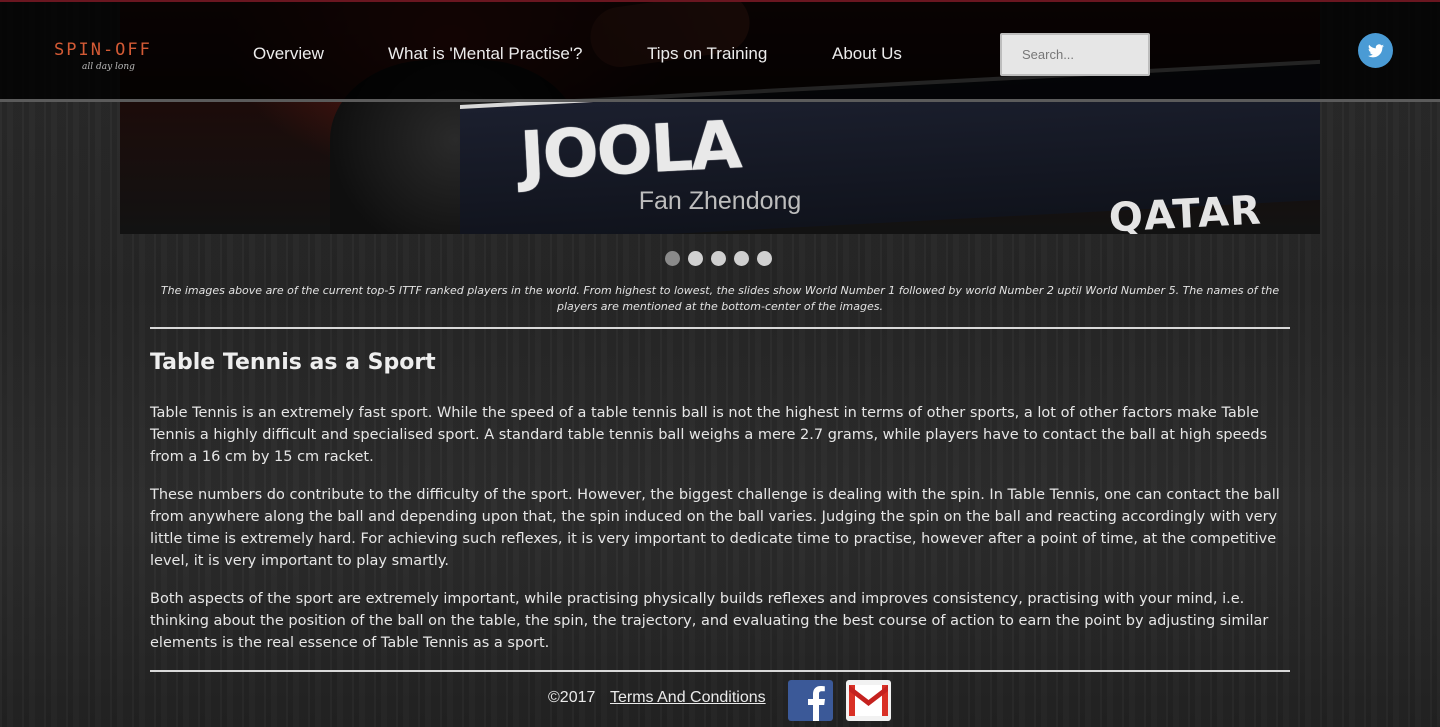 The height and width of the screenshot is (727, 1440). I want to click on gmail-icon, so click(868, 700).